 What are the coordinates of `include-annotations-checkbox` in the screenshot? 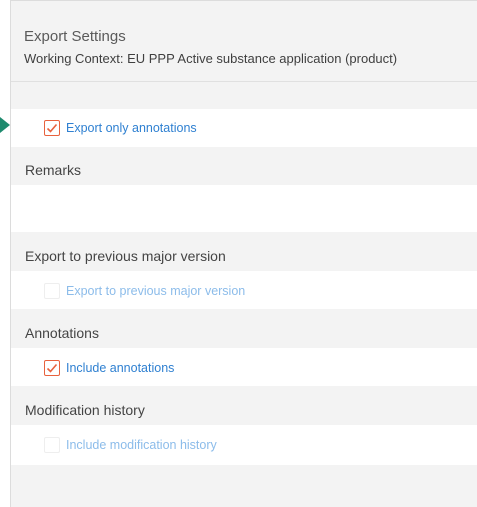 It's located at (52, 368).